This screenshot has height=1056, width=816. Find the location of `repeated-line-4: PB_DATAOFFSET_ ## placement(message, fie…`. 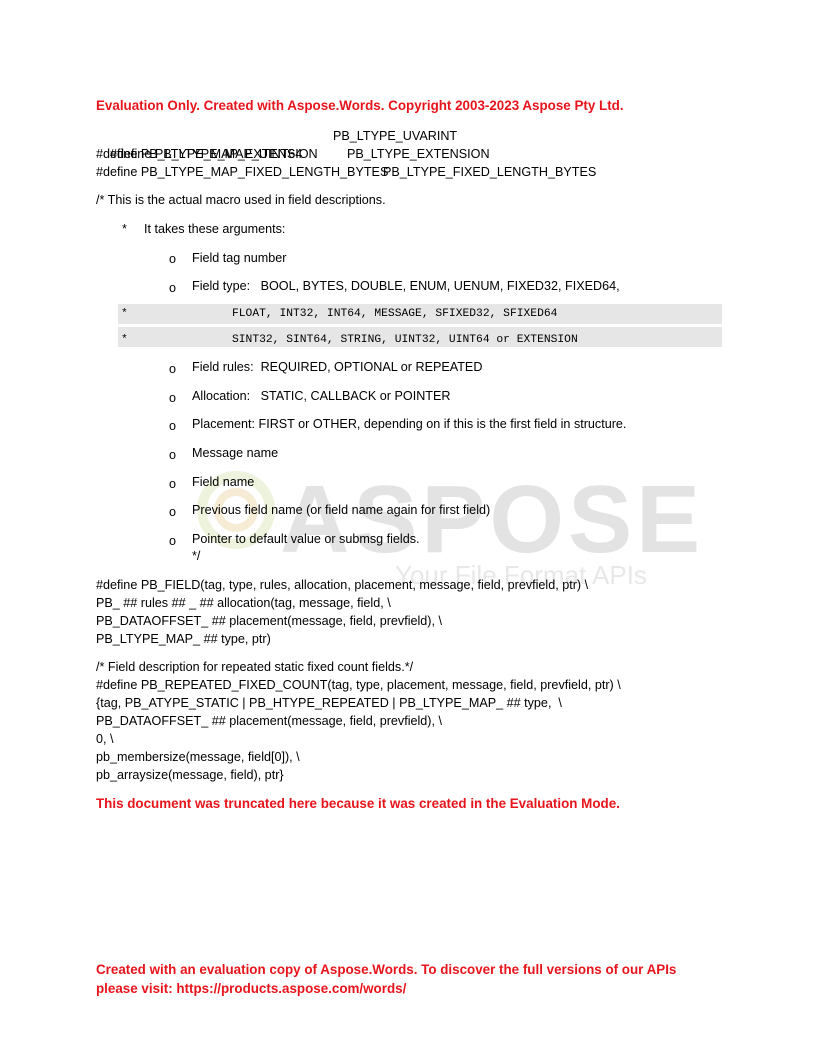

repeated-line-4: PB_DATAOFFSET_ ## placement(message, fie… is located at coordinates (269, 721).